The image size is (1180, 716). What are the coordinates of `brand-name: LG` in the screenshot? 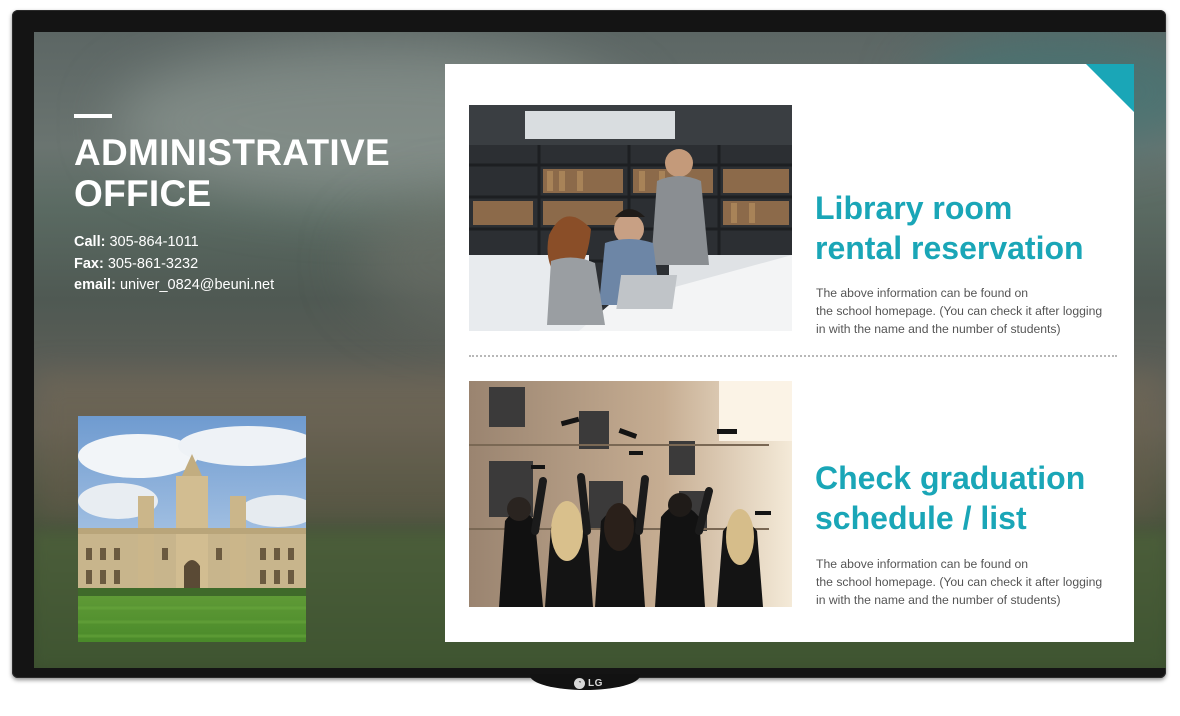 It's located at (595, 683).